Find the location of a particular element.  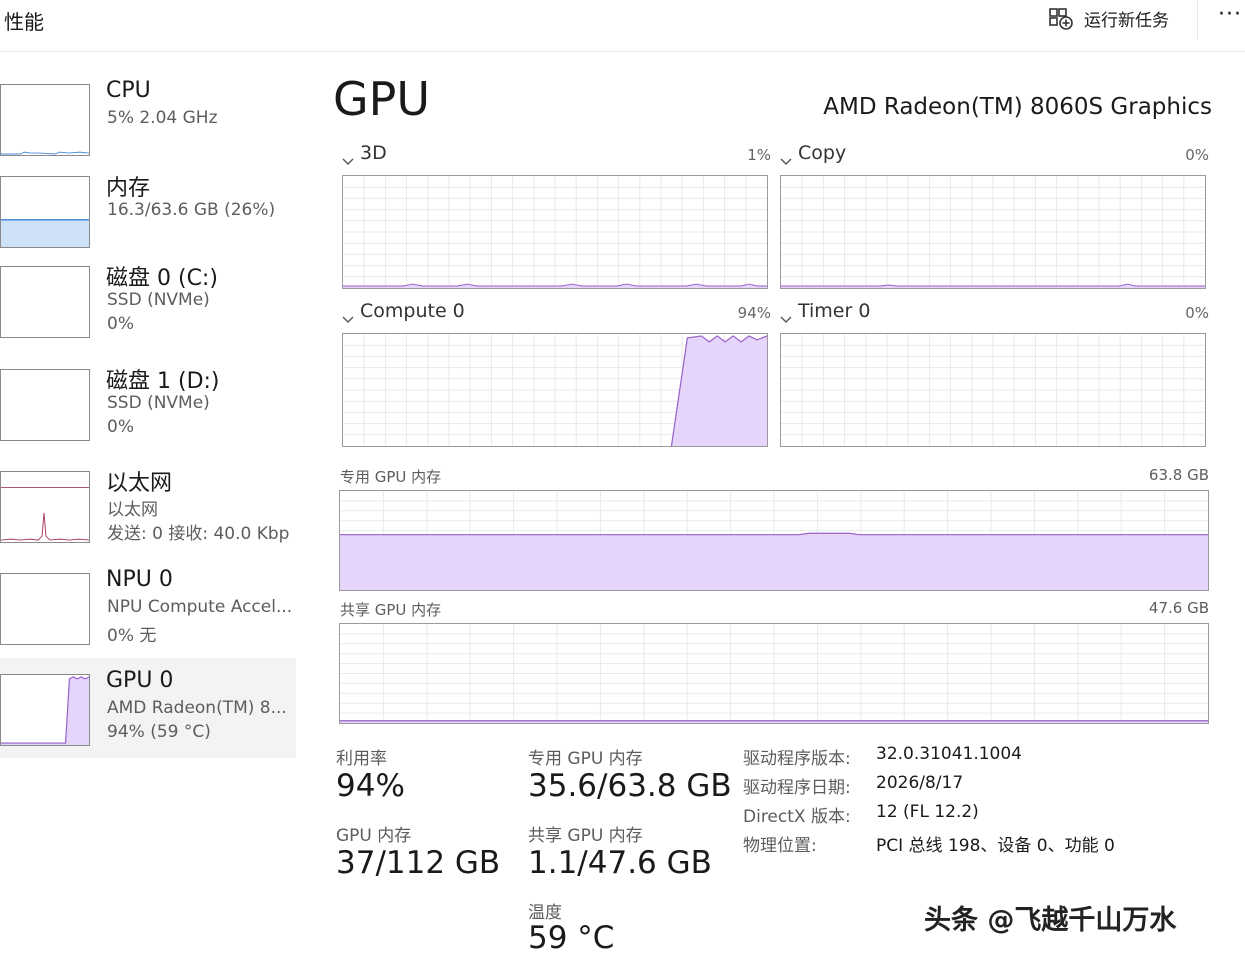

shared-memory-label: 共享 GPU 内存 is located at coordinates (391, 610).